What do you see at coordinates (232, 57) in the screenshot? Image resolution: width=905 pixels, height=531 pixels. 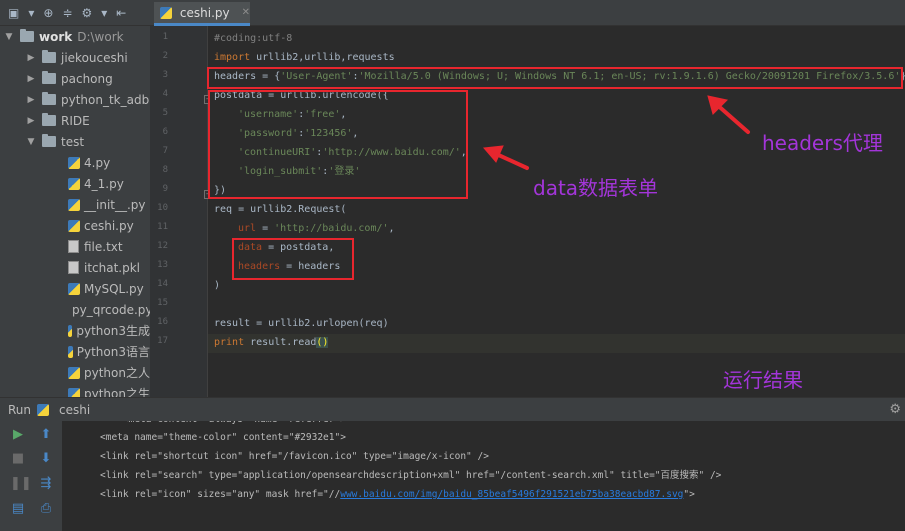 I see `keyword: import` at bounding box center [232, 57].